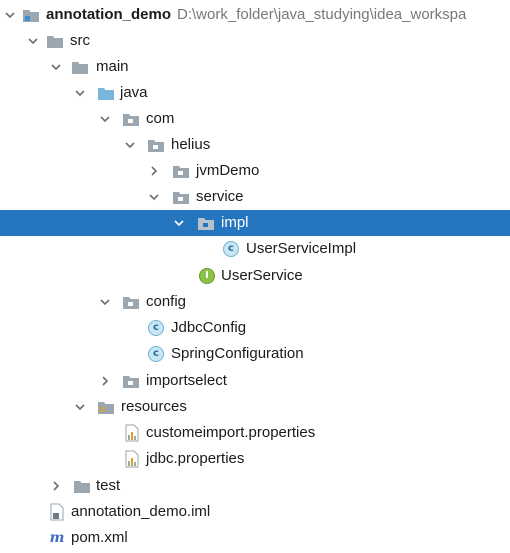 Image resolution: width=510 pixels, height=553 pixels. What do you see at coordinates (231, 432) in the screenshot?
I see `node-label: customeimport.properties` at bounding box center [231, 432].